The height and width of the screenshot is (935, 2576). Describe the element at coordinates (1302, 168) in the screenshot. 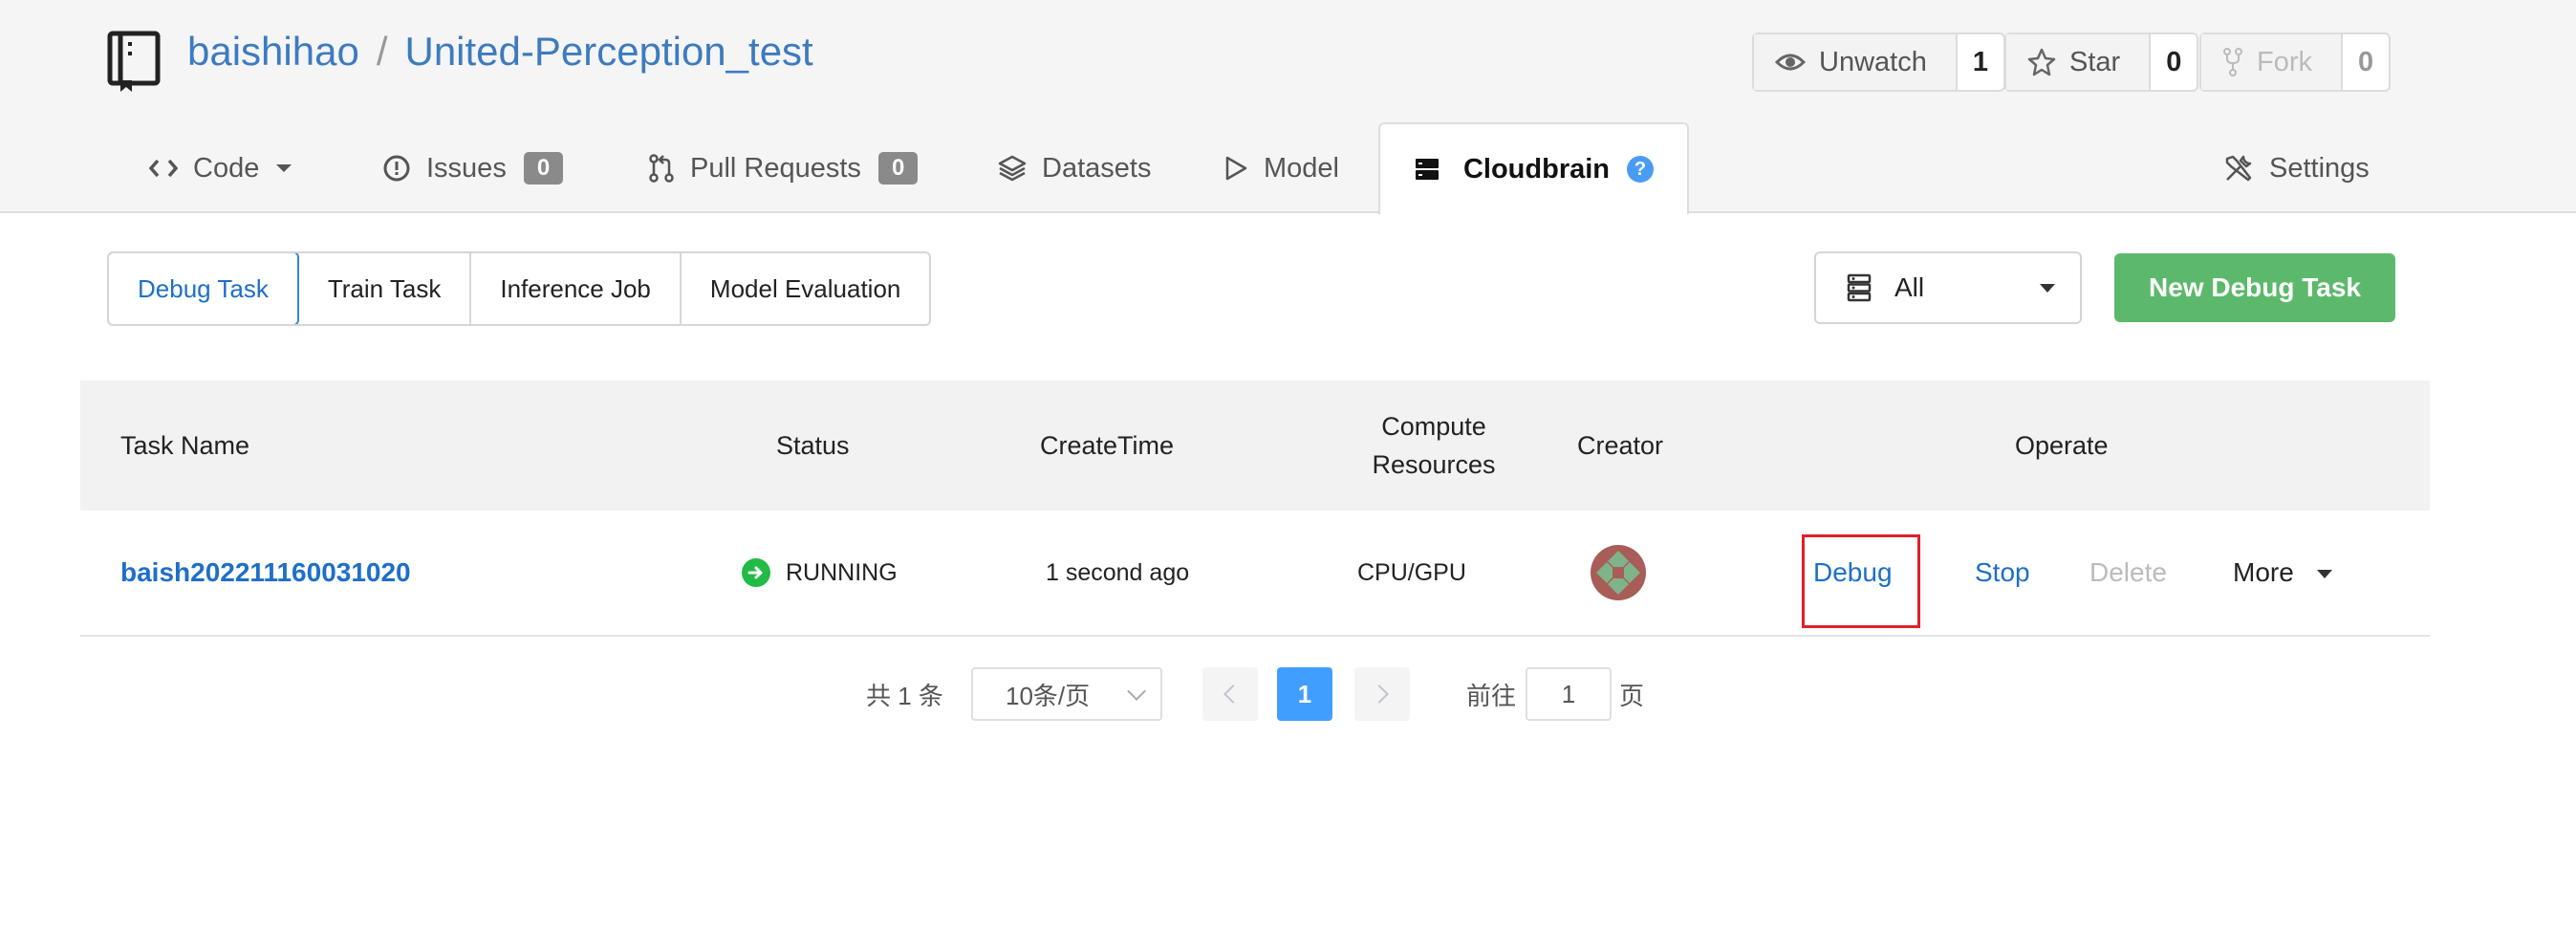

I see `tab-model-label: Model` at that location.